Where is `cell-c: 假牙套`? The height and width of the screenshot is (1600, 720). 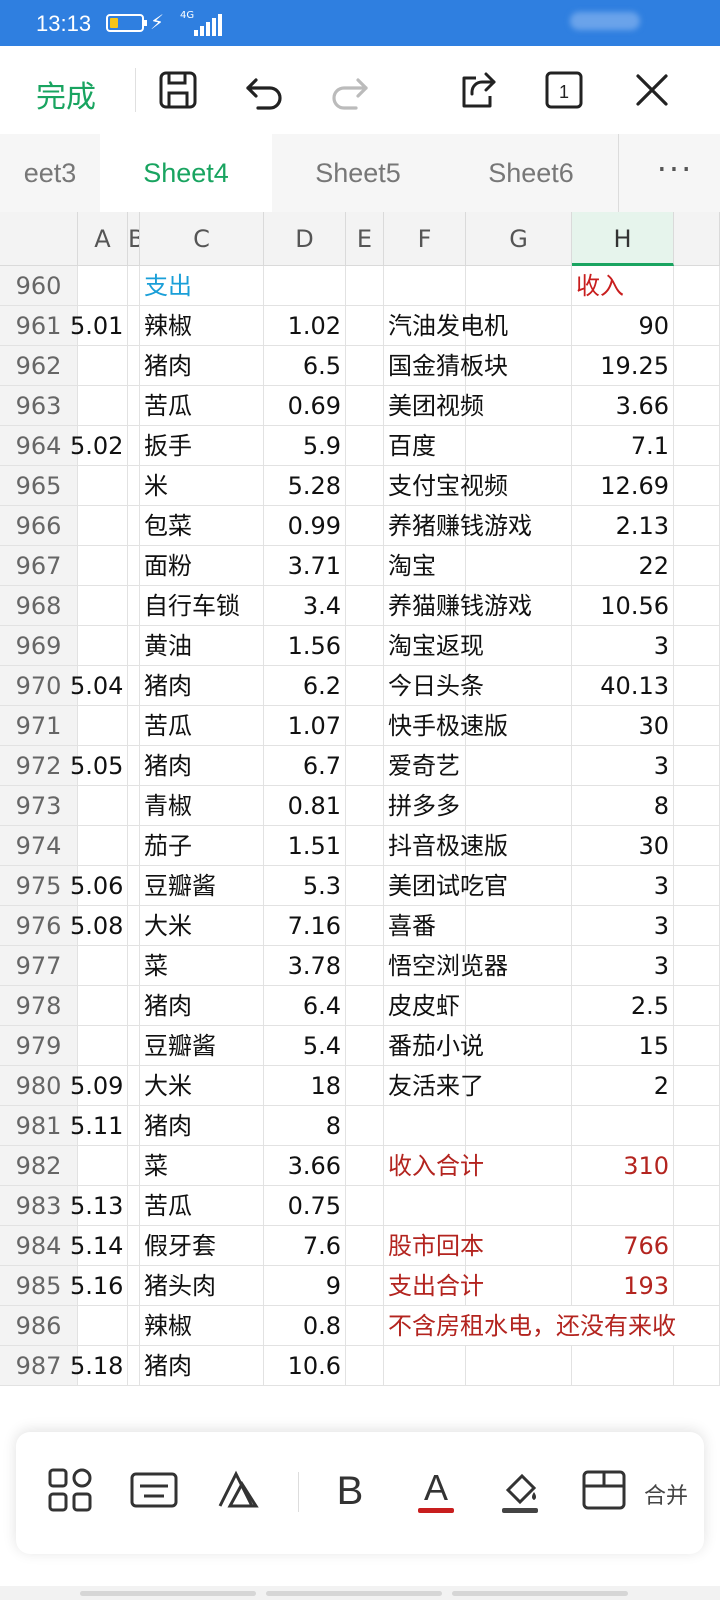 cell-c: 假牙套 is located at coordinates (202, 1246).